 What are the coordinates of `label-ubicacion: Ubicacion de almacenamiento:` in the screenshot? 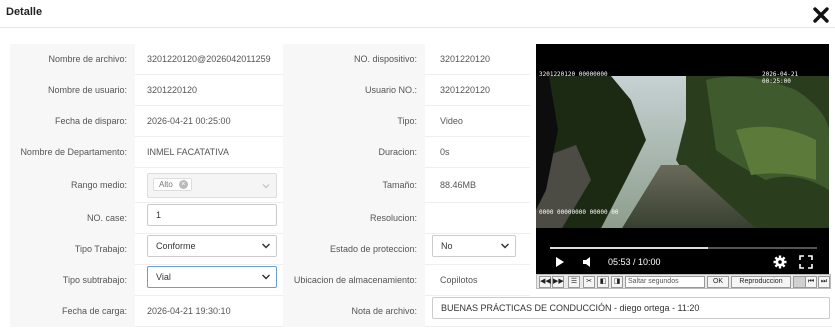 It's located at (354, 280).